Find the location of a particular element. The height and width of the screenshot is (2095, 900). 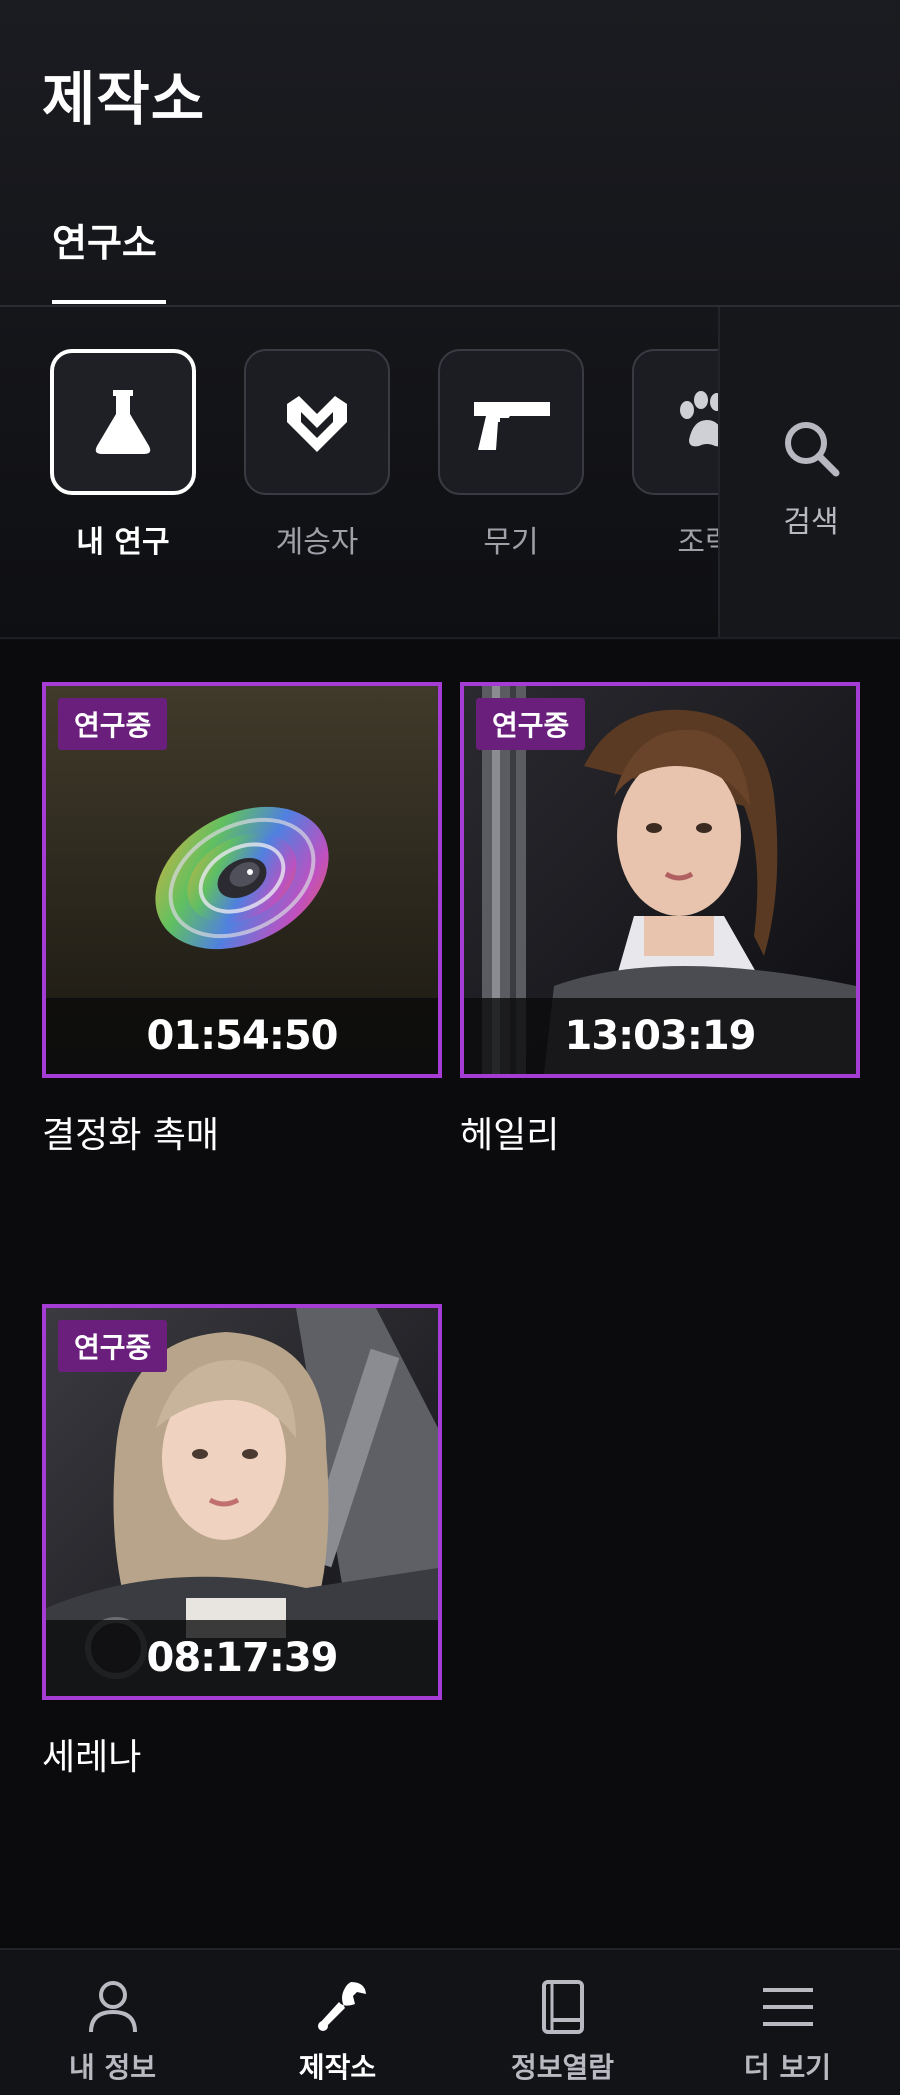

category-assist: 조력 is located at coordinates (675, 455).